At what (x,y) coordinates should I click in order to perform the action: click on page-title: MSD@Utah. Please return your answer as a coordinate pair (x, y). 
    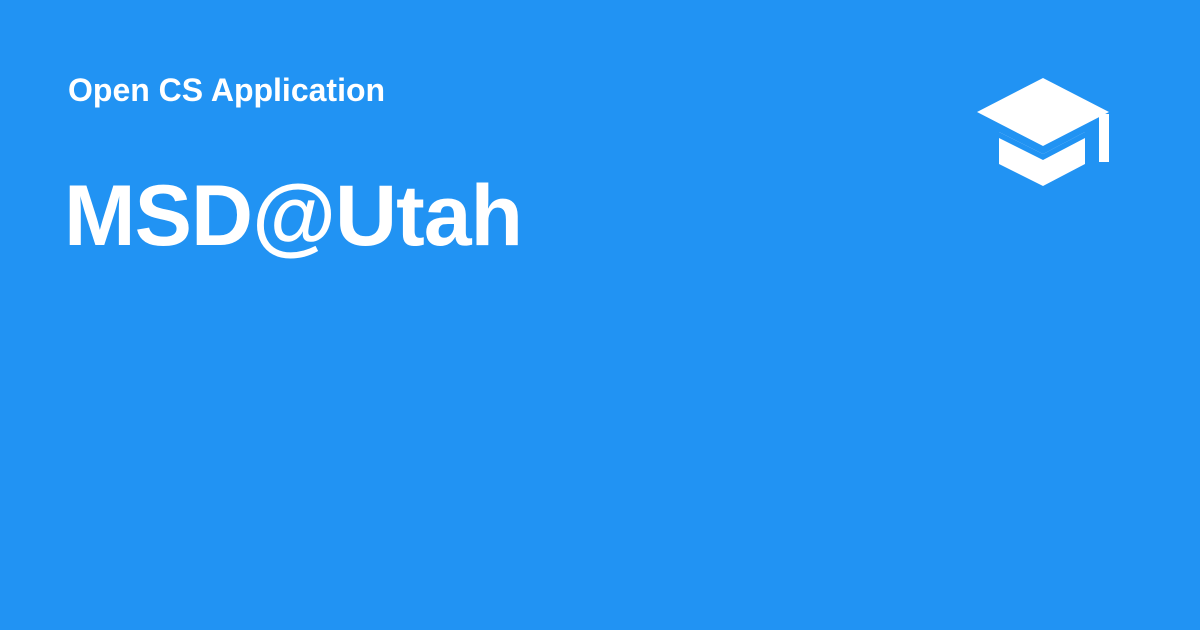
    Looking at the image, I should click on (293, 216).